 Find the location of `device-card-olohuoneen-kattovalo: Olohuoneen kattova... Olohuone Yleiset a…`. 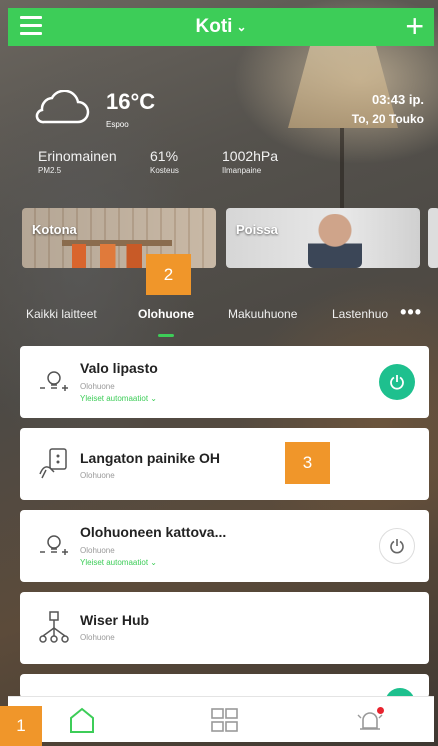

device-card-olohuoneen-kattovalo: Olohuoneen kattova... Olohuone Yleiset a… is located at coordinates (224, 546).